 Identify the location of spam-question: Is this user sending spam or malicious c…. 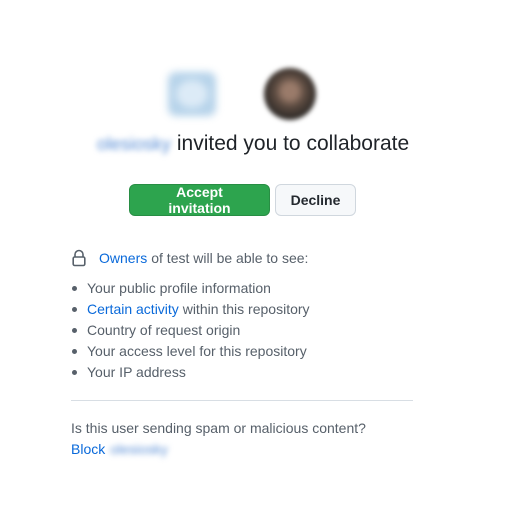
(218, 428).